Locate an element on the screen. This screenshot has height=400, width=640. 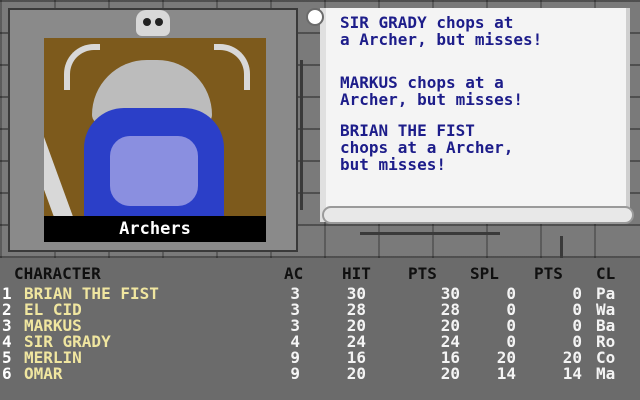
helmet-horn-right is located at coordinates (232, 67).